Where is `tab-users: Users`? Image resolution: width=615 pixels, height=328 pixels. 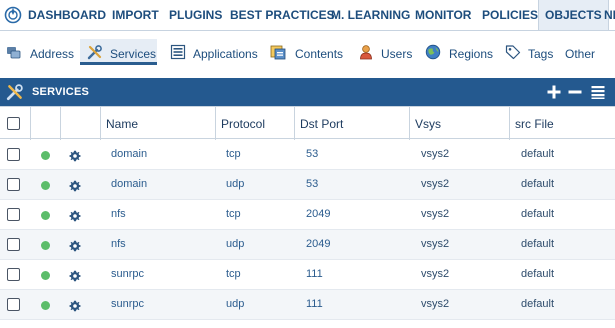
tab-users: Users is located at coordinates (385, 52).